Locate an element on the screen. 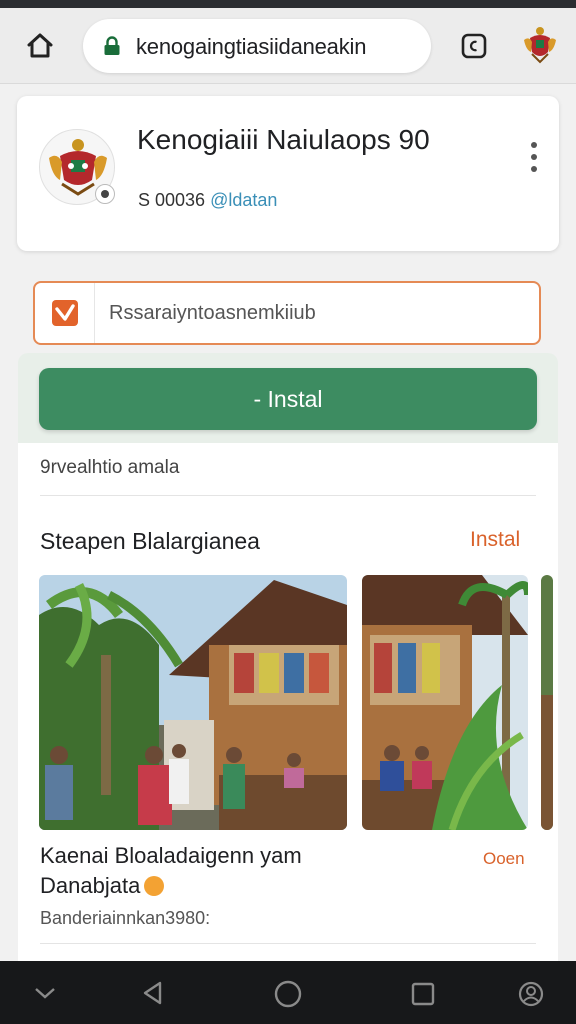 This screenshot has width=576, height=1024. crest-icon is located at coordinates (540, 45).